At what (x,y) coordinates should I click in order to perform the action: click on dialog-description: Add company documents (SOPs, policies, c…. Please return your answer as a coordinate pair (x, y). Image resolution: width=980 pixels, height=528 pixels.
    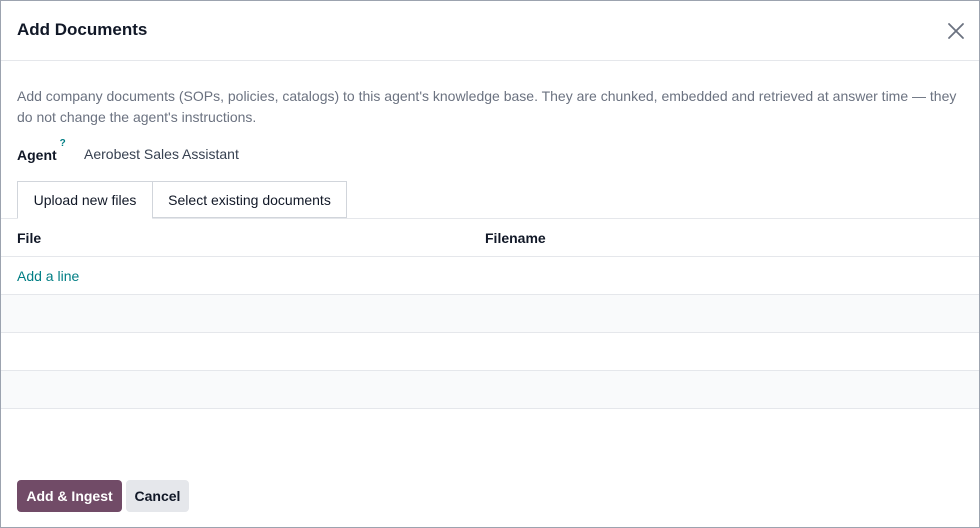
    Looking at the image, I should click on (487, 106).